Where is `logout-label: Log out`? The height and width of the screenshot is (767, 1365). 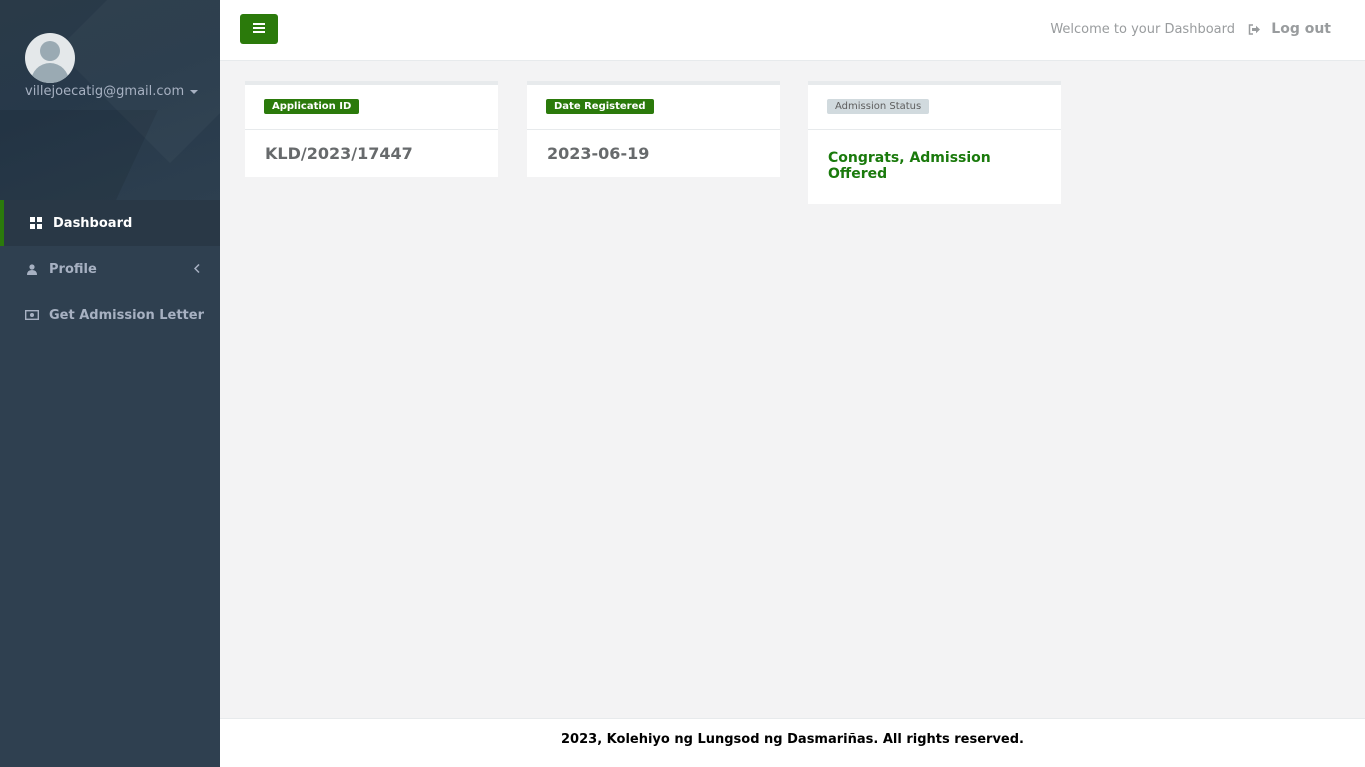
logout-label: Log out is located at coordinates (1301, 29).